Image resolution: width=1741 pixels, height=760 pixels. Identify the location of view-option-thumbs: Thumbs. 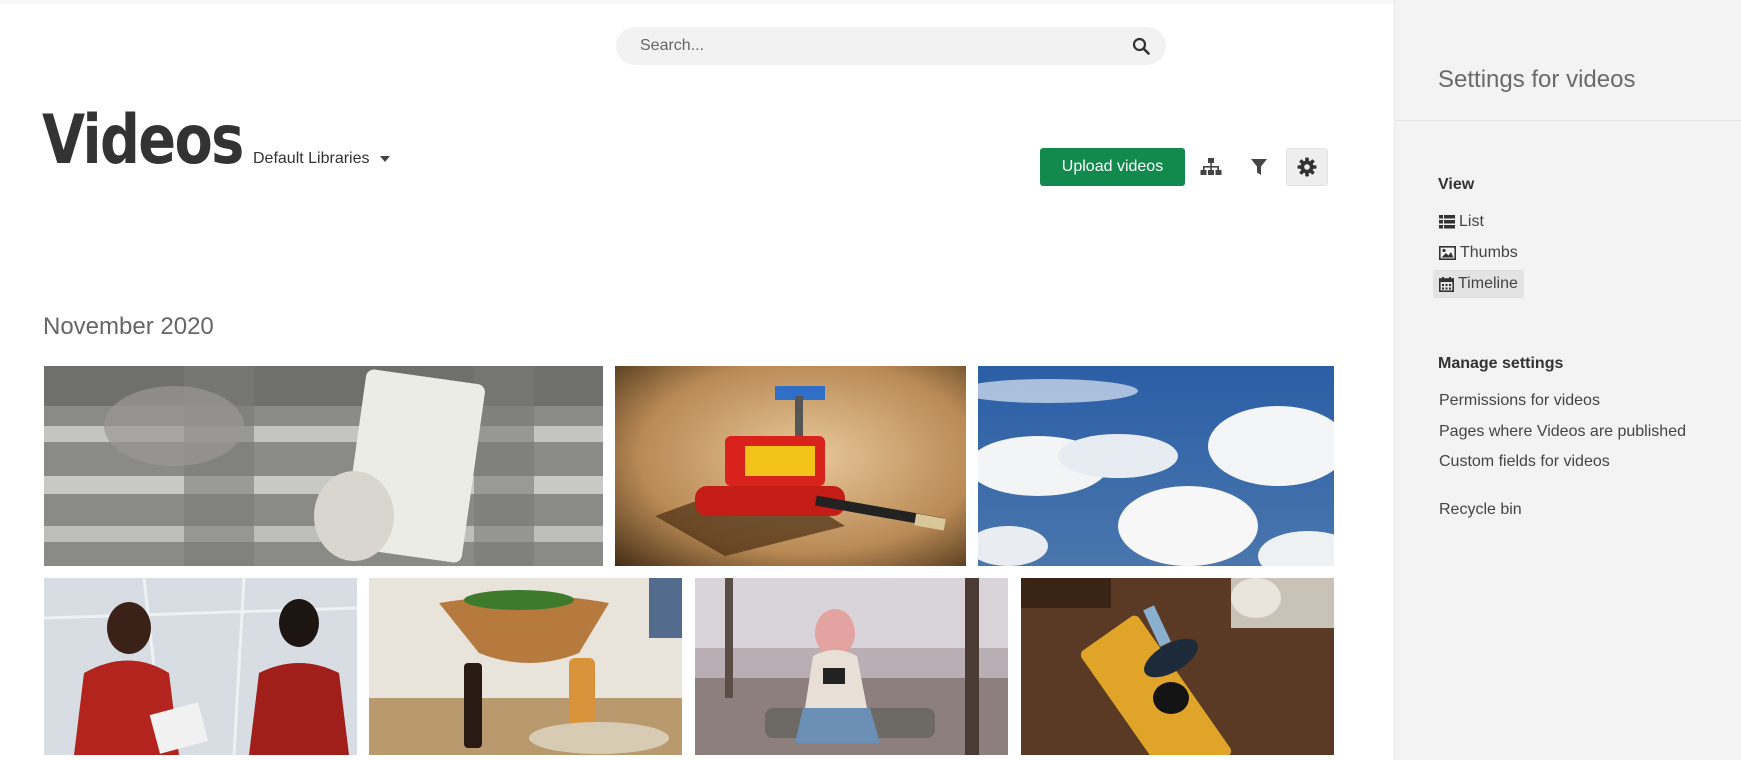
(1478, 253).